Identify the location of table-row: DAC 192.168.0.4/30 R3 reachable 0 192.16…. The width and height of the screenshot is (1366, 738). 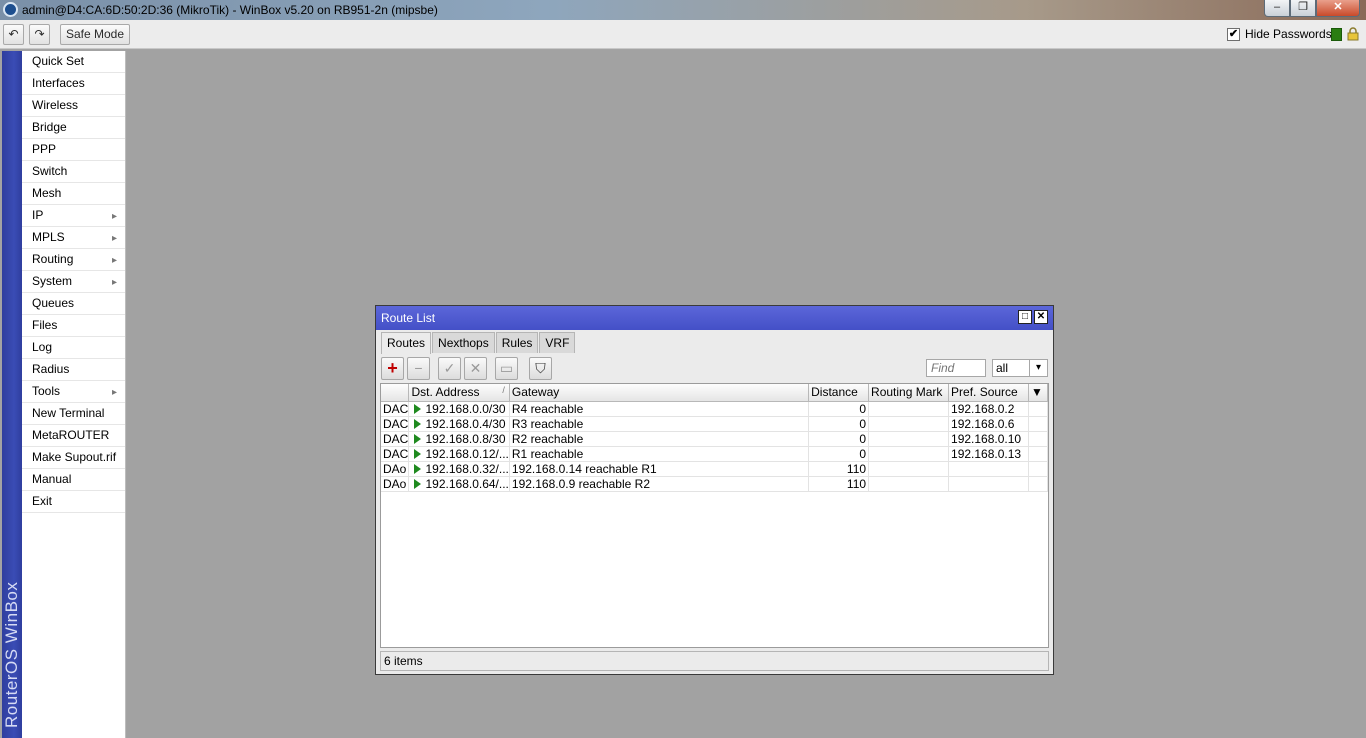
(714, 424).